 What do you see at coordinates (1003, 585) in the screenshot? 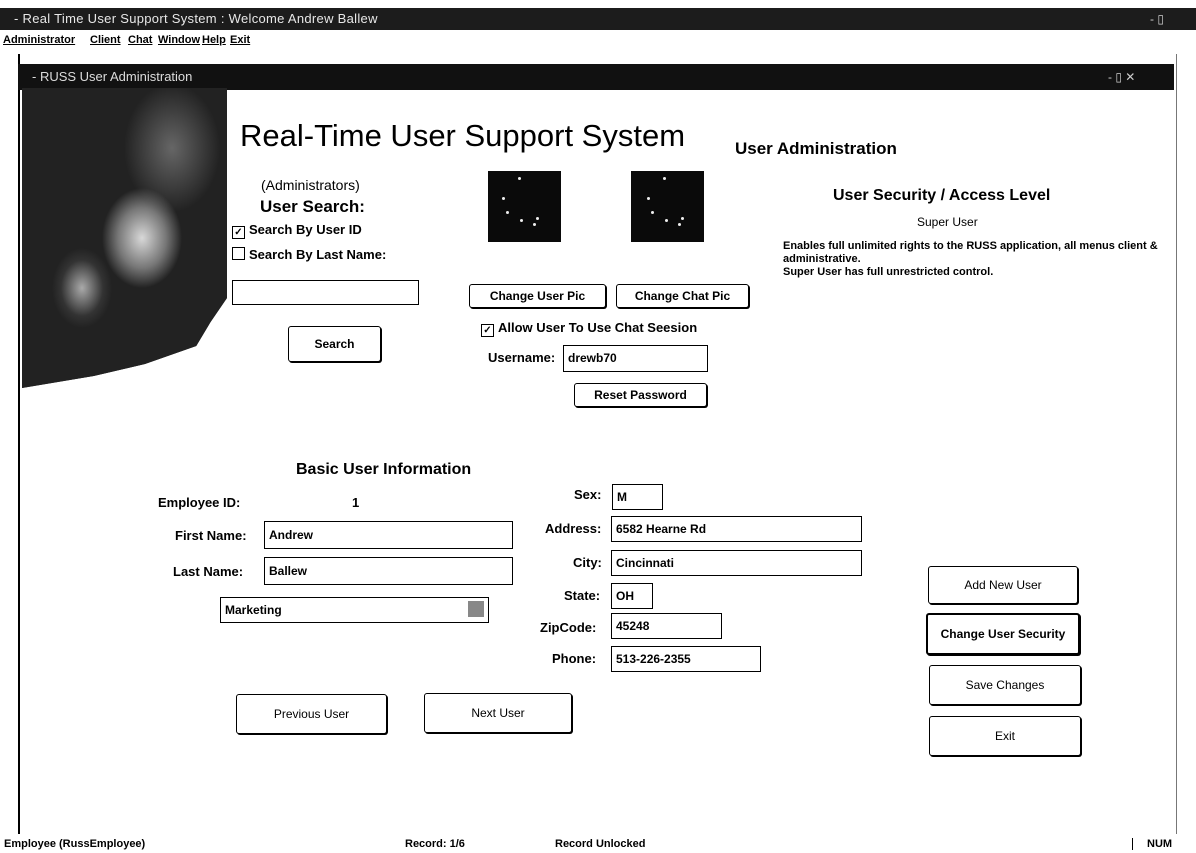
I see `add-new-user-button: Add New User` at bounding box center [1003, 585].